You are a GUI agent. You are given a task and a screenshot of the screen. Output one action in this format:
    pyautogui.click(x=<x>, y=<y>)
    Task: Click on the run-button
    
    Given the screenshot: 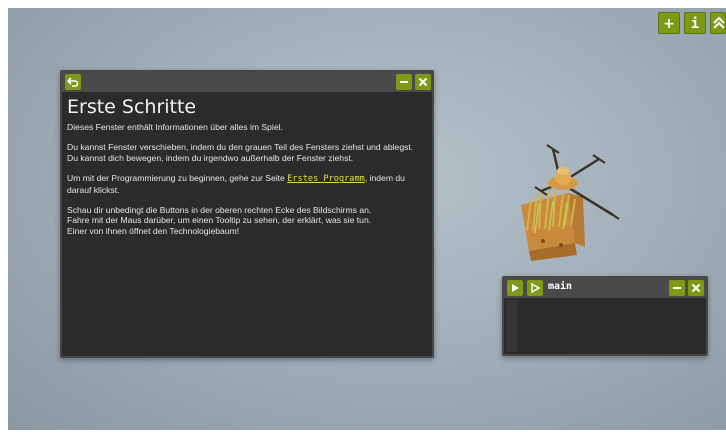 What is the action you would take?
    pyautogui.click(x=515, y=288)
    